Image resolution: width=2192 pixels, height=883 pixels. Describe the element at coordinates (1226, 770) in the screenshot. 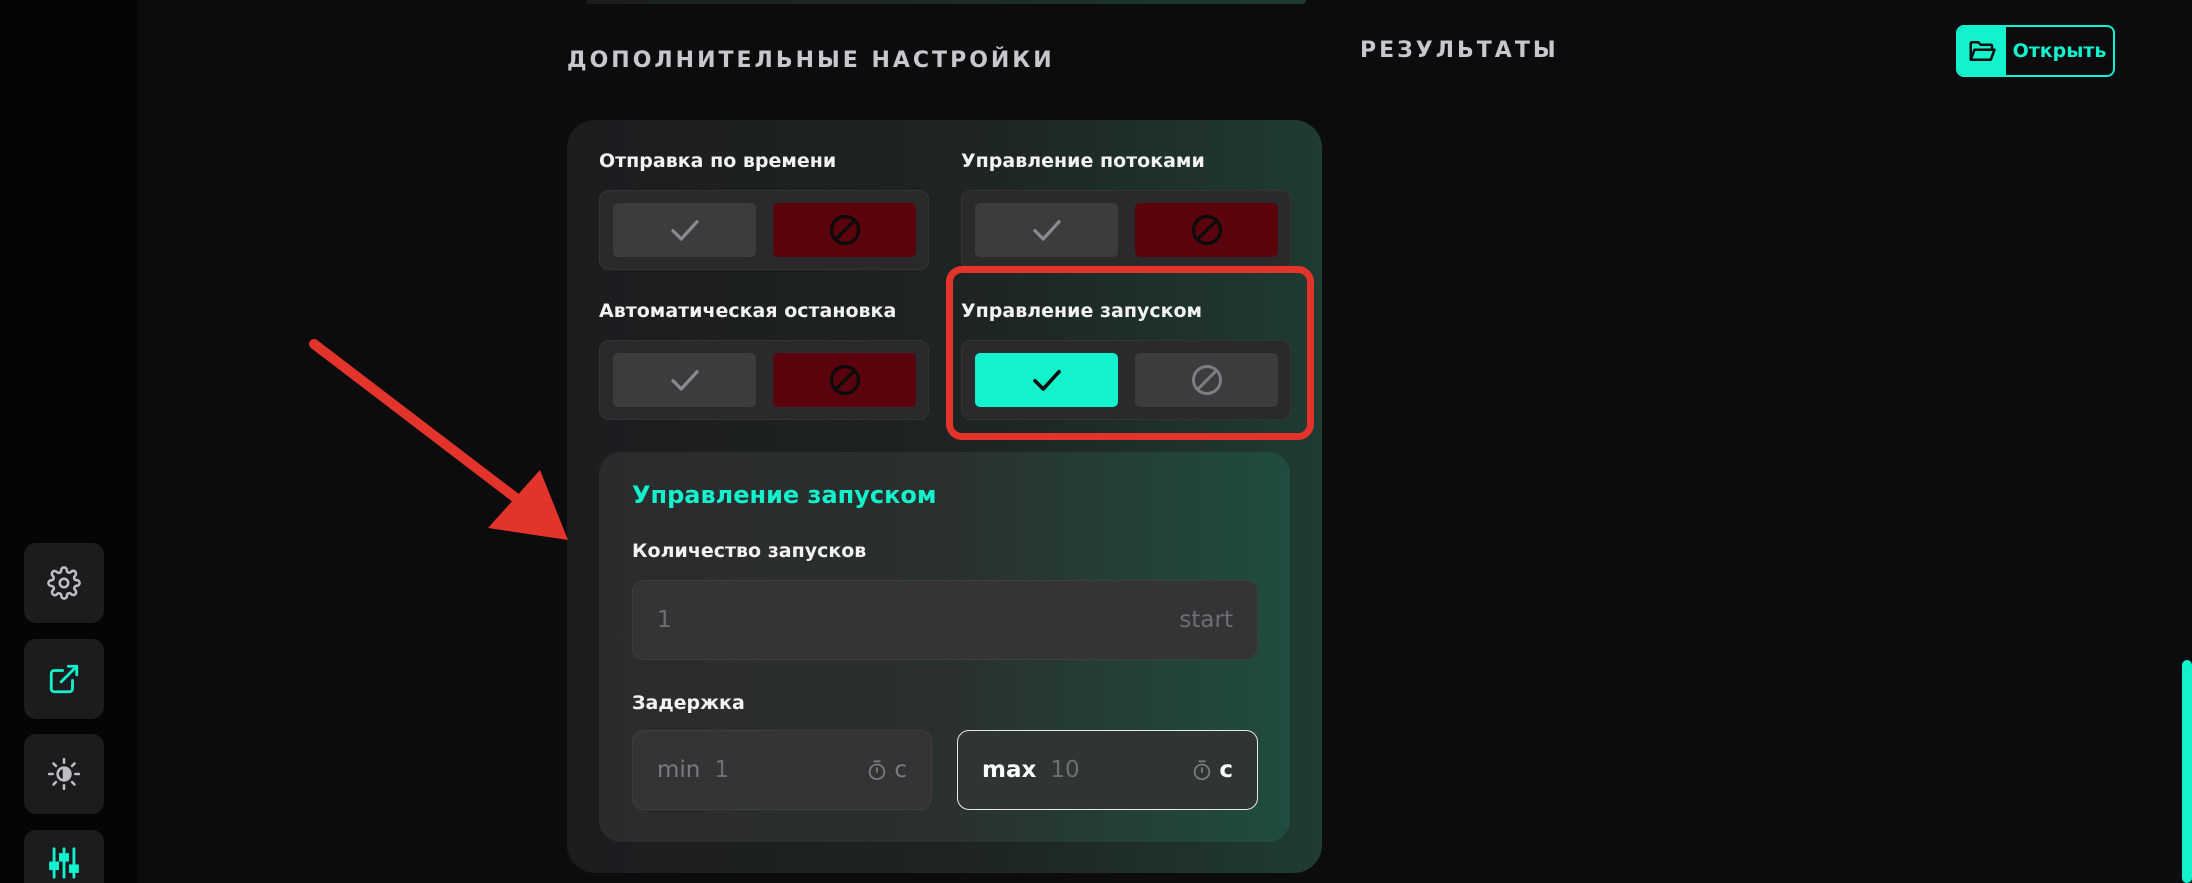

I see `delay-max-unit-label: с` at that location.